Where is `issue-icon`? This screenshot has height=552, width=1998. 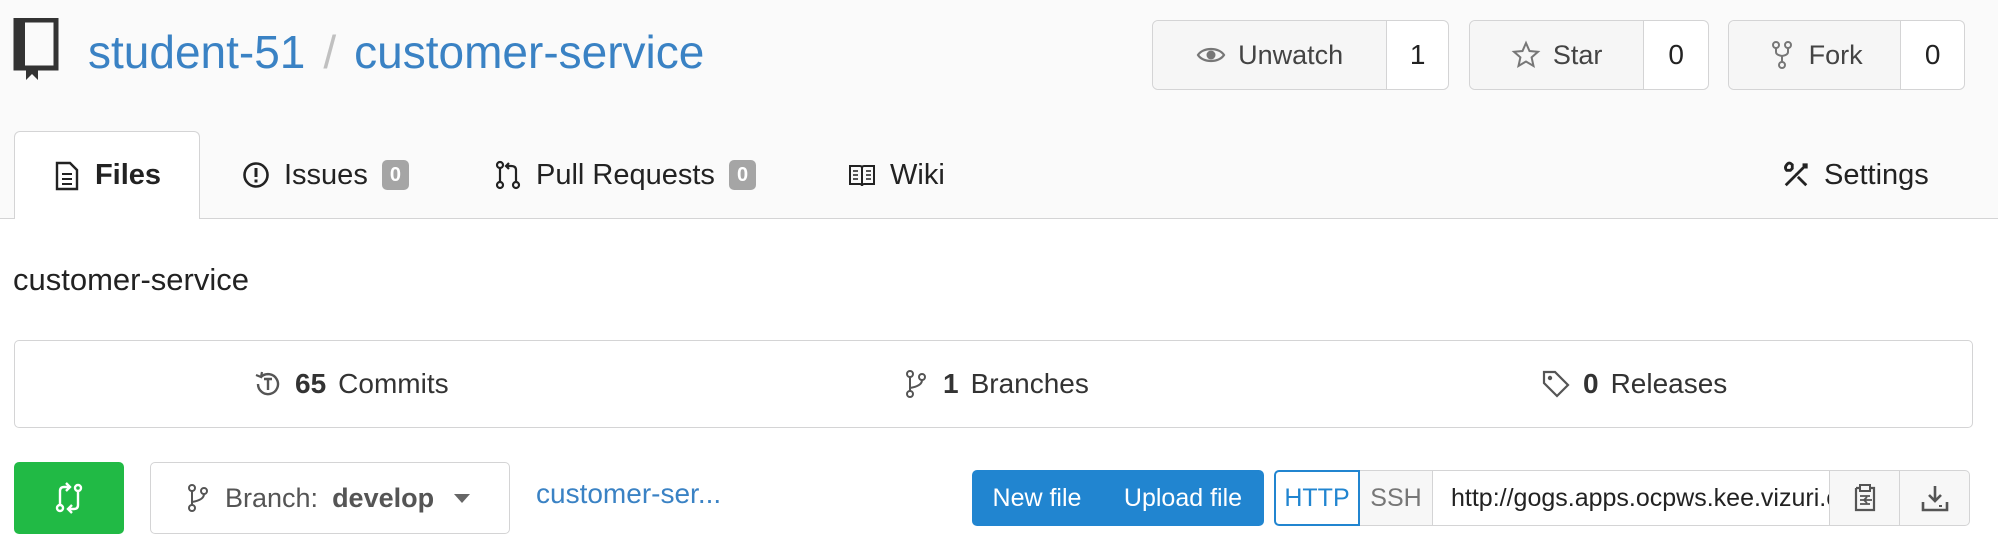
issue-icon is located at coordinates (256, 175).